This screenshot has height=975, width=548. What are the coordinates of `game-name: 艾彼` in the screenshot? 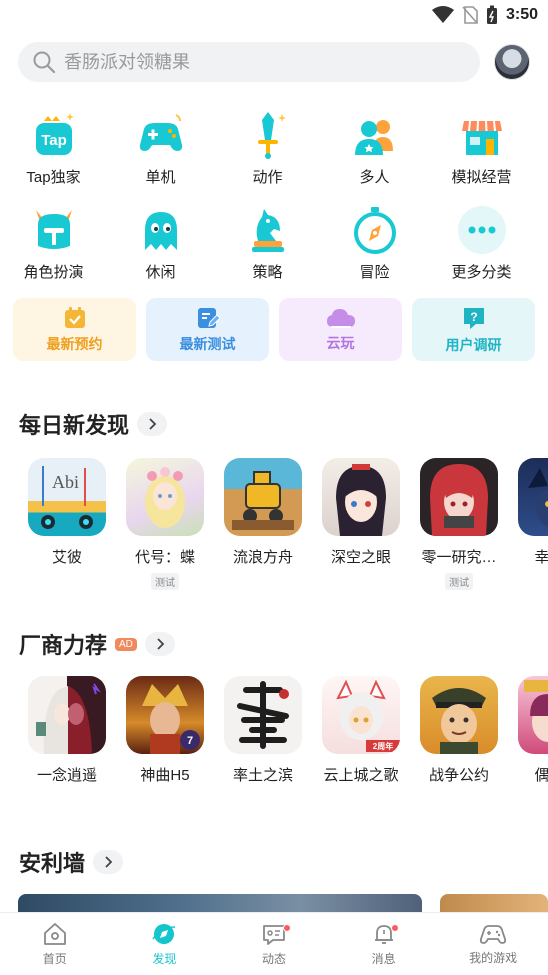 It's located at (66, 557).